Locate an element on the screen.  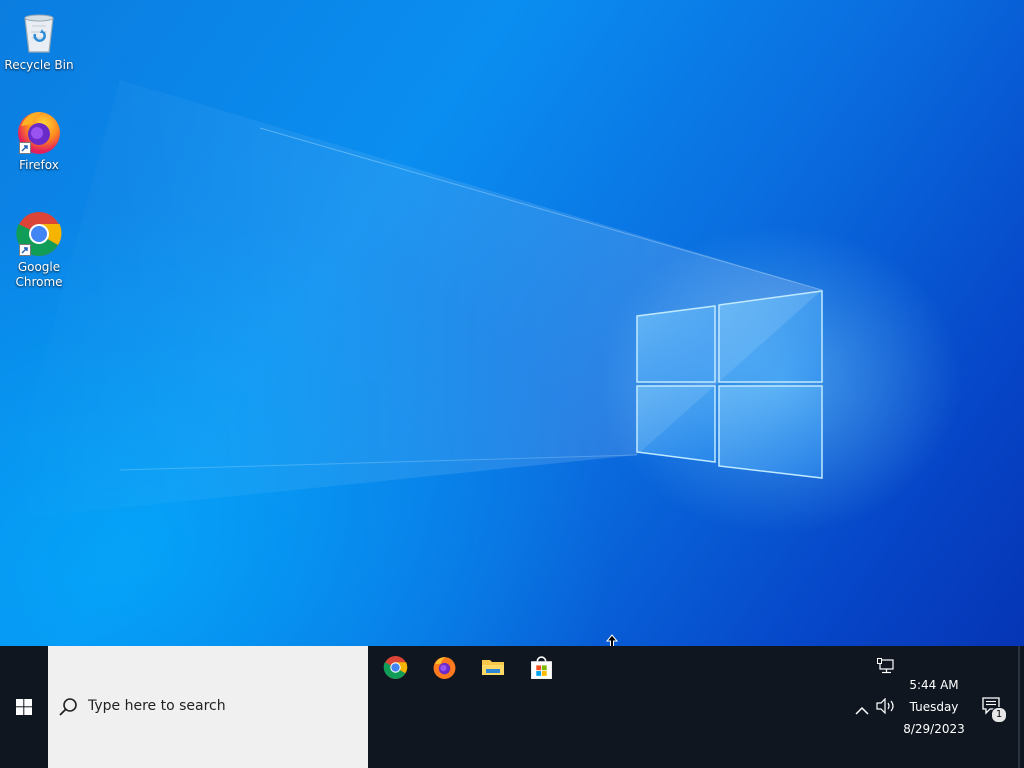
desktop-icon-google-chrome: Google Chrome is located at coordinates (39, 250).